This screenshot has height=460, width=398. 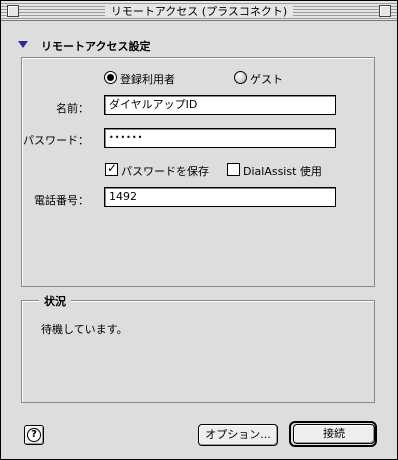 What do you see at coordinates (220, 138) in the screenshot?
I see `password-field: ••••••` at bounding box center [220, 138].